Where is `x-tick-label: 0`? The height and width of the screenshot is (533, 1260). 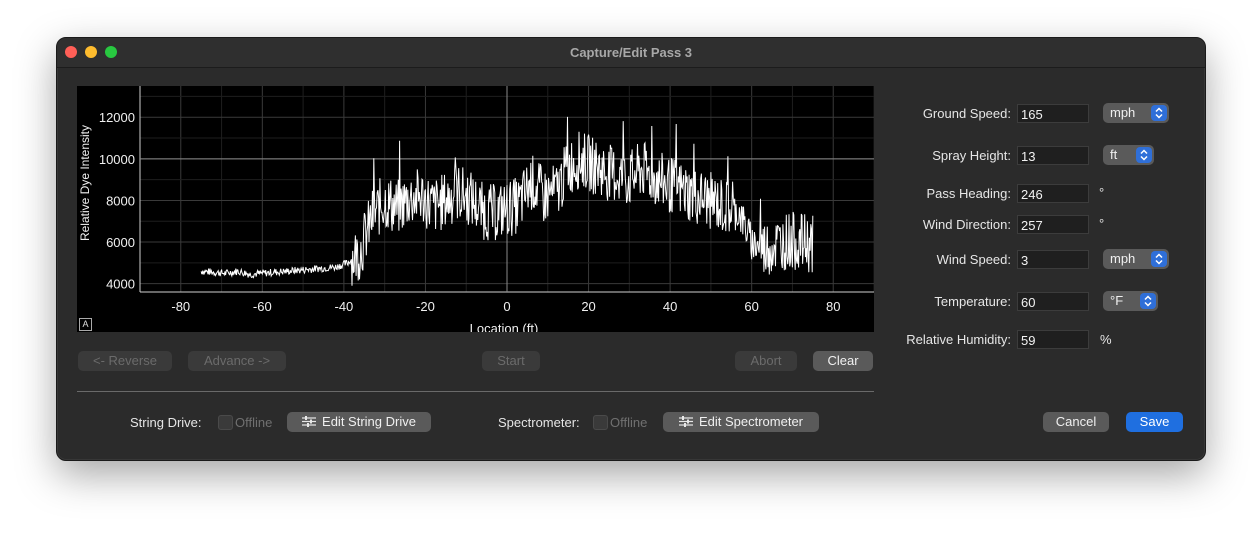 x-tick-label: 0 is located at coordinates (506, 306).